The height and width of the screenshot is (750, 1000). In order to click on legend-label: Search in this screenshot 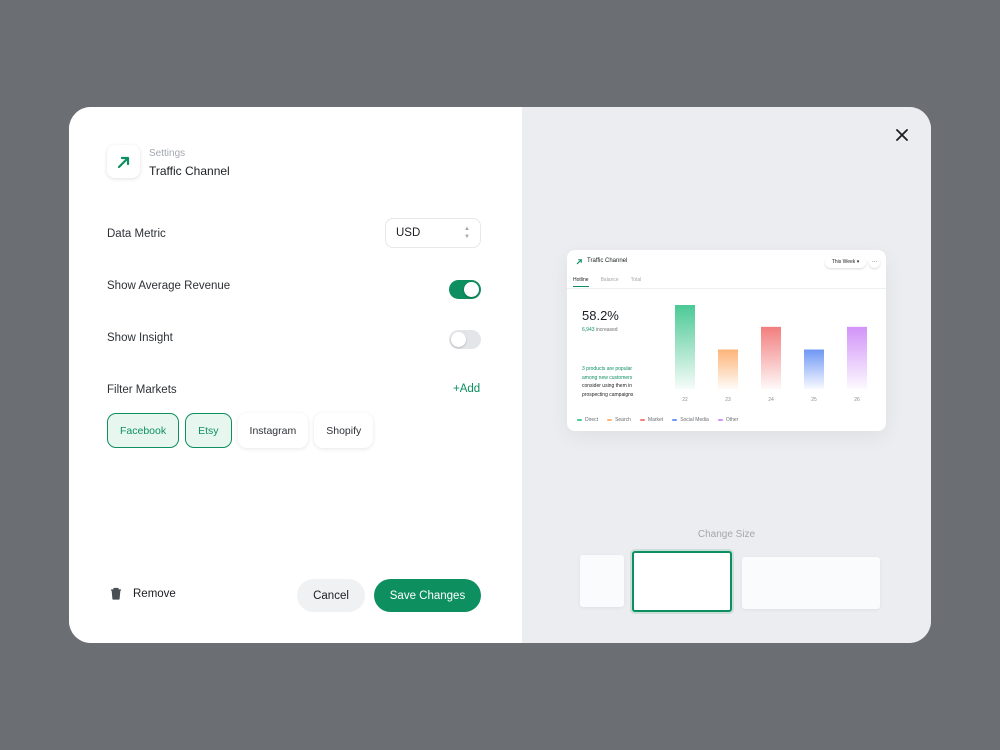, I will do `click(623, 420)`.